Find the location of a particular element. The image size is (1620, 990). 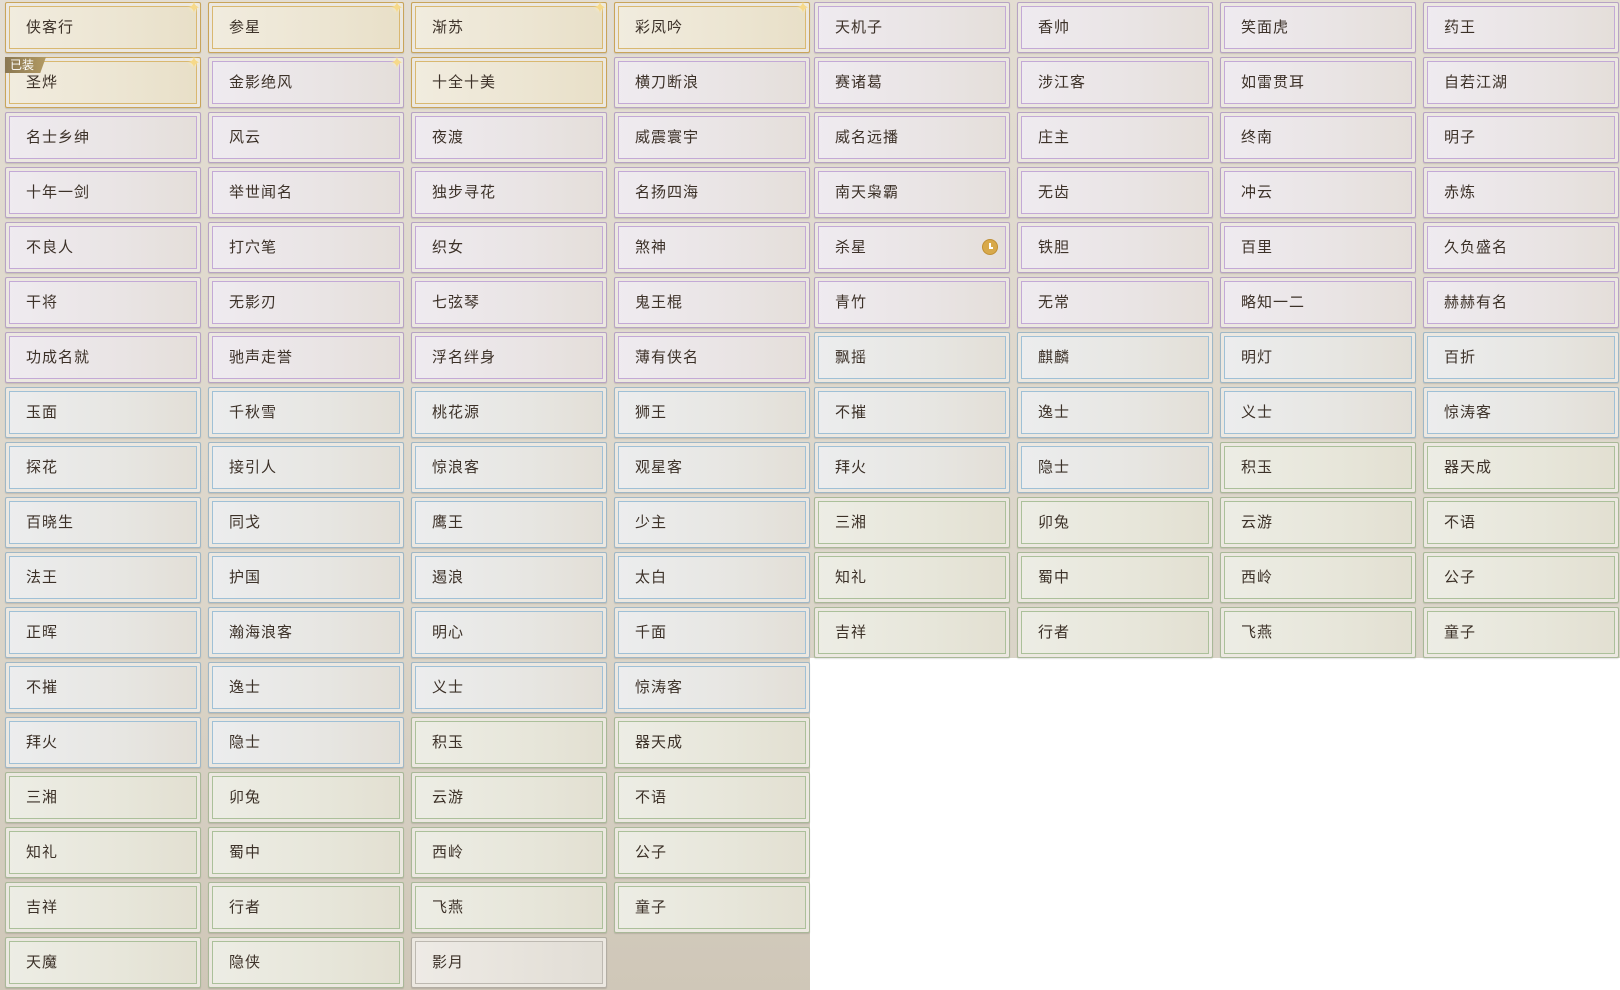

title-tile: 干将 is located at coordinates (103, 302).